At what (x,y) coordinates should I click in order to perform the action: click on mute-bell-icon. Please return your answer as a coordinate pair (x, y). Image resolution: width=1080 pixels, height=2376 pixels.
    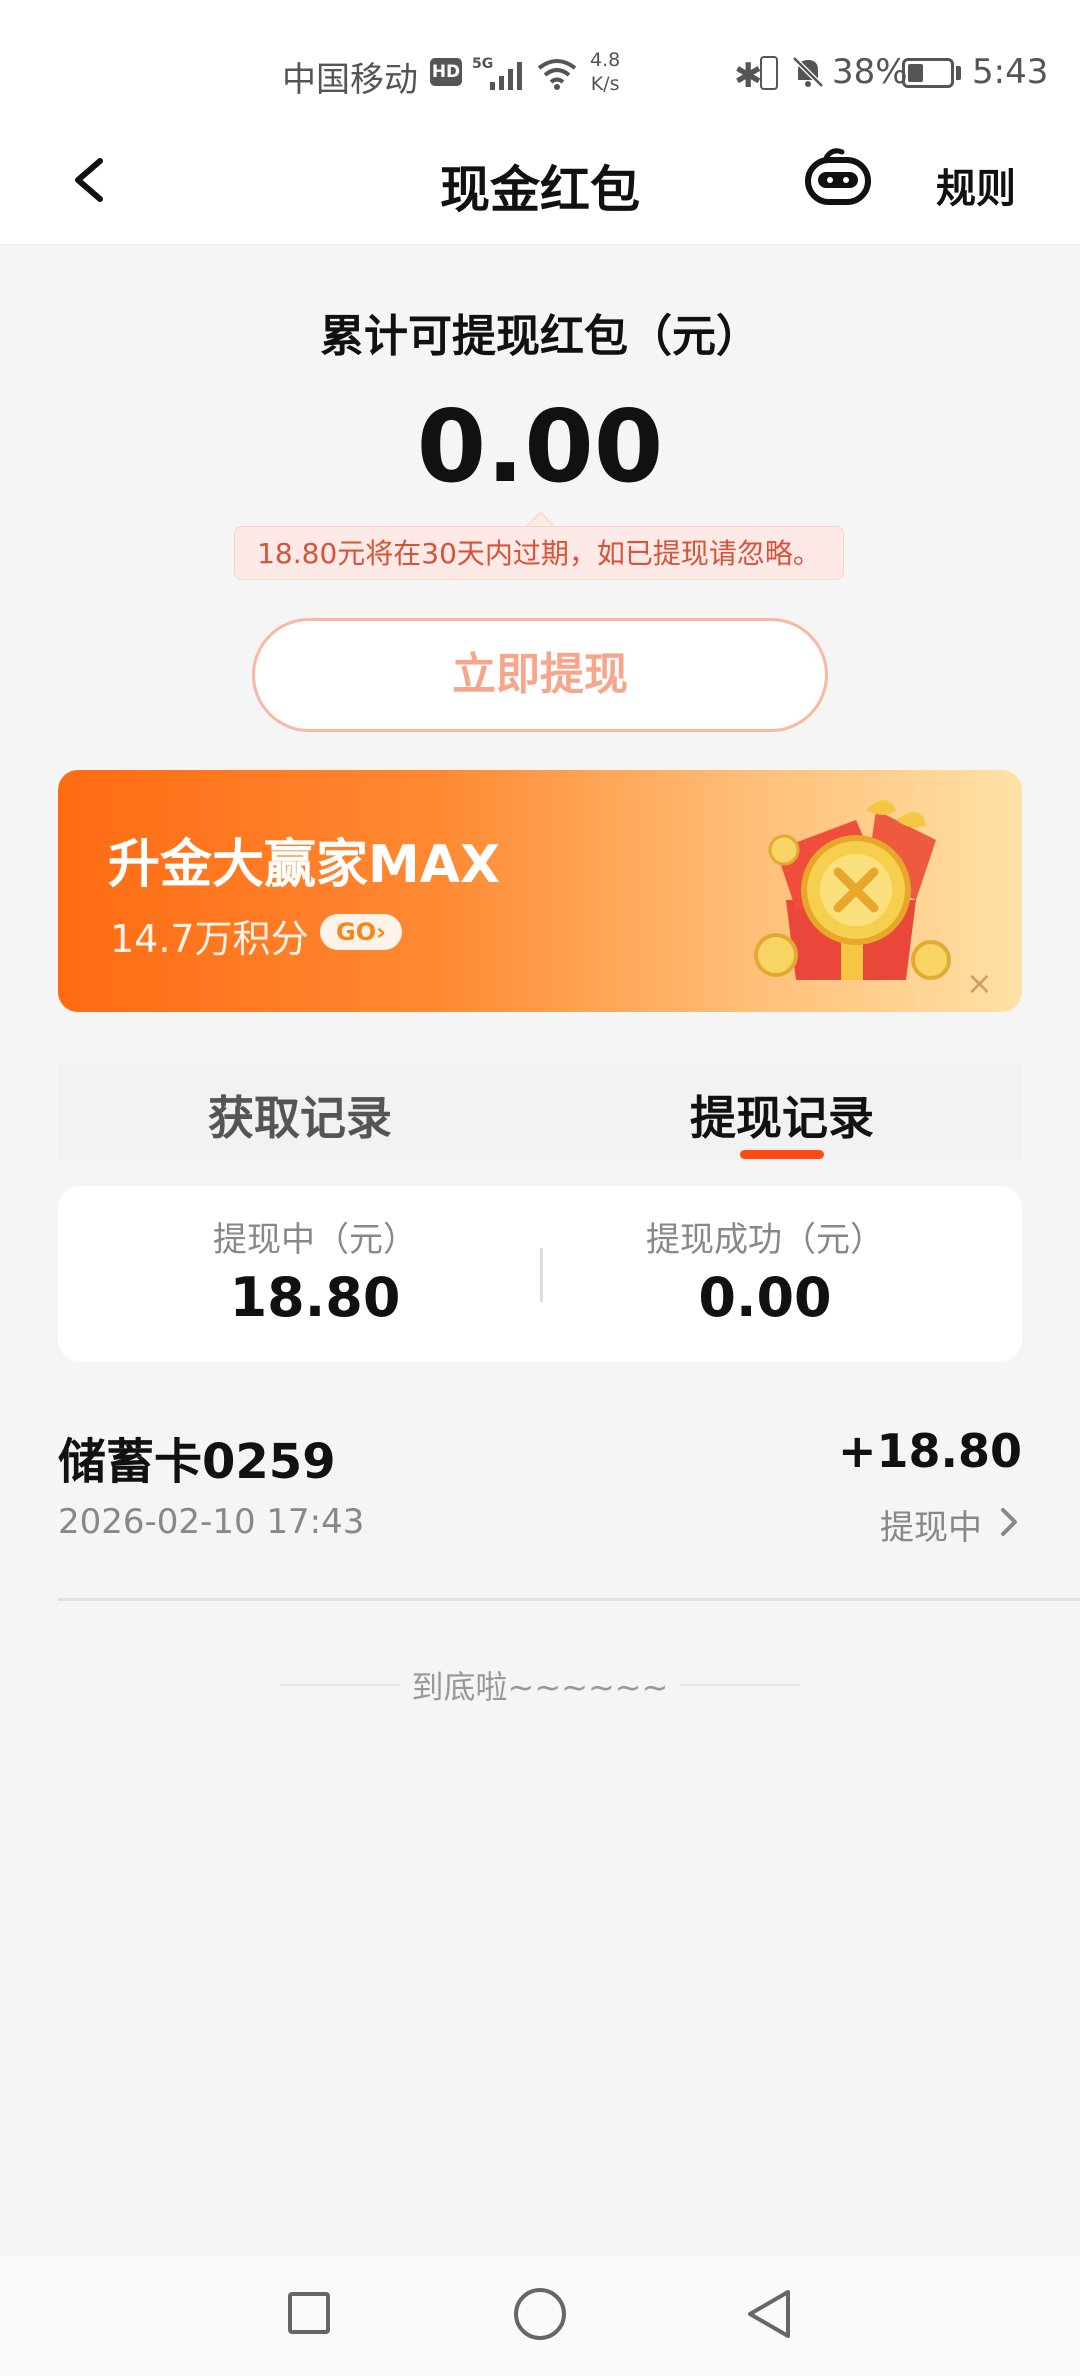
    Looking at the image, I should click on (808, 72).